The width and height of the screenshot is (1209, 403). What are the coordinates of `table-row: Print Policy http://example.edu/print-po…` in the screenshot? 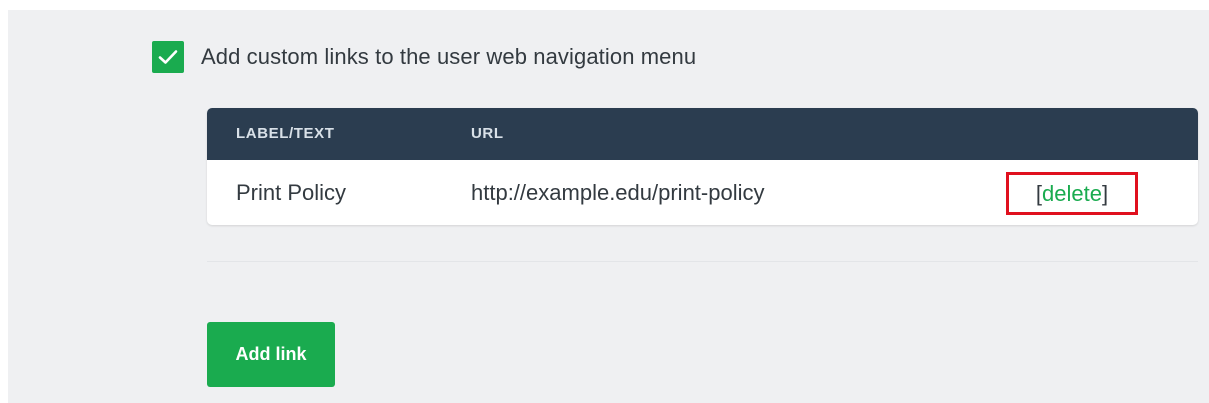 It's located at (702, 192).